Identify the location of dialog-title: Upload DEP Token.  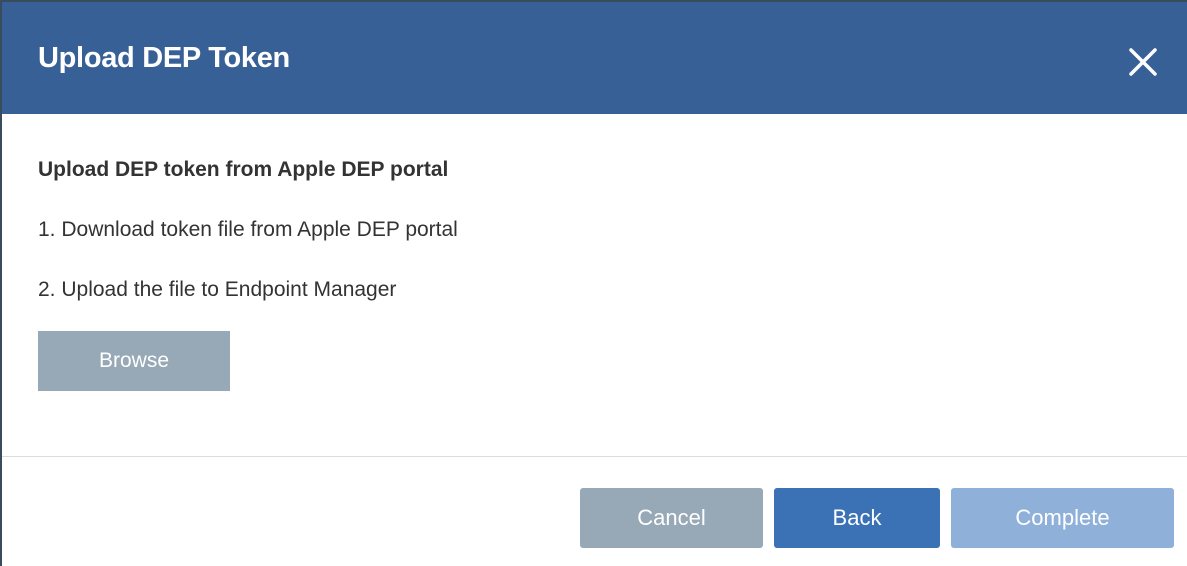
(164, 58).